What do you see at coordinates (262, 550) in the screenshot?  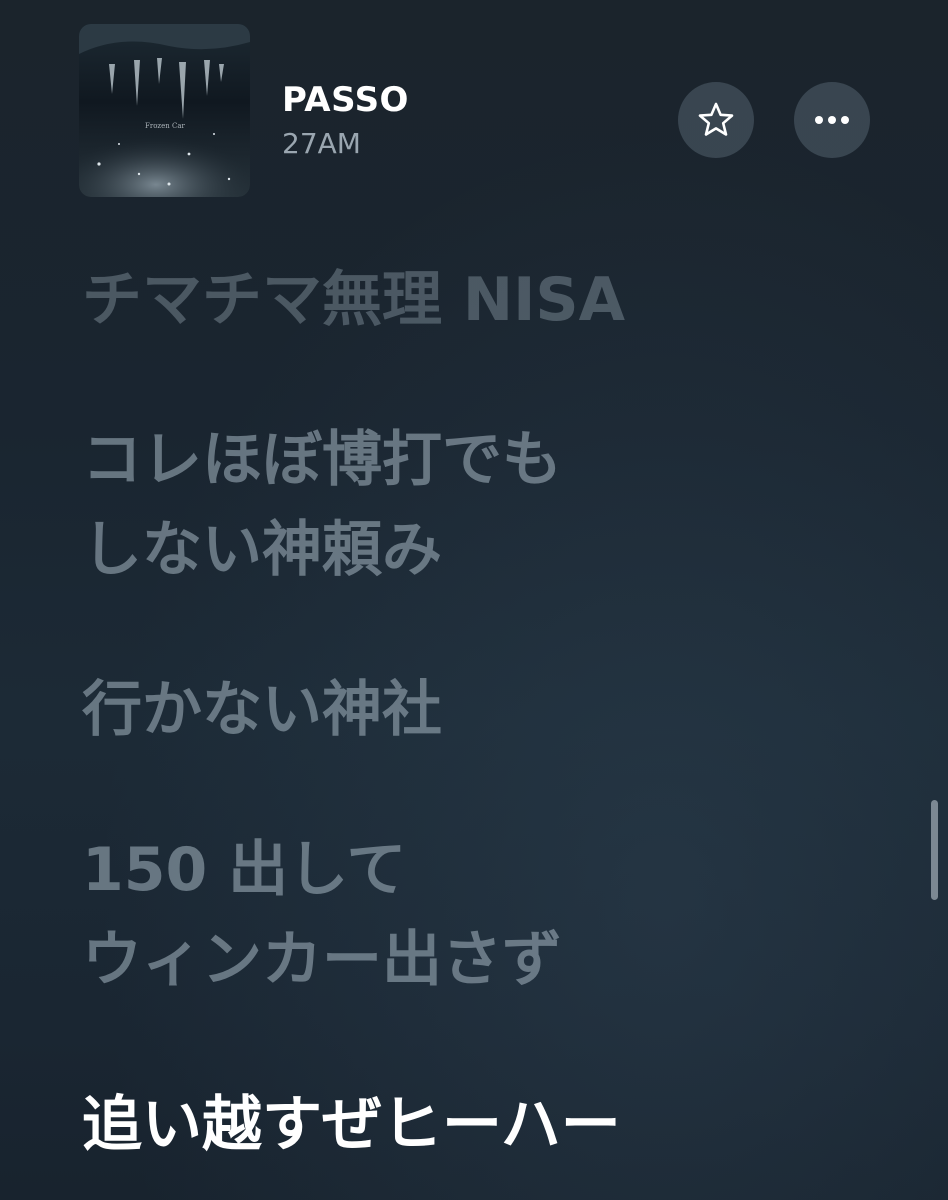 I see `lyric-line: しない神頼み` at bounding box center [262, 550].